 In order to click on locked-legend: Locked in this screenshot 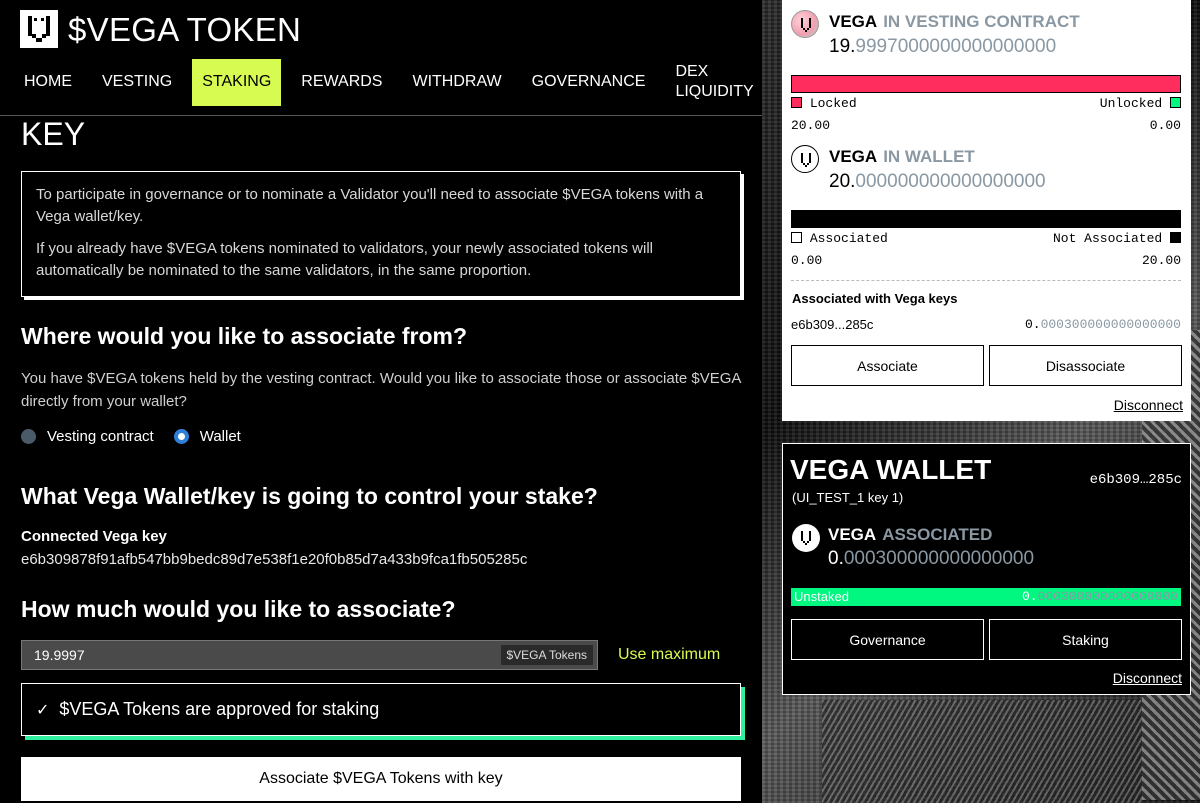, I will do `click(824, 103)`.